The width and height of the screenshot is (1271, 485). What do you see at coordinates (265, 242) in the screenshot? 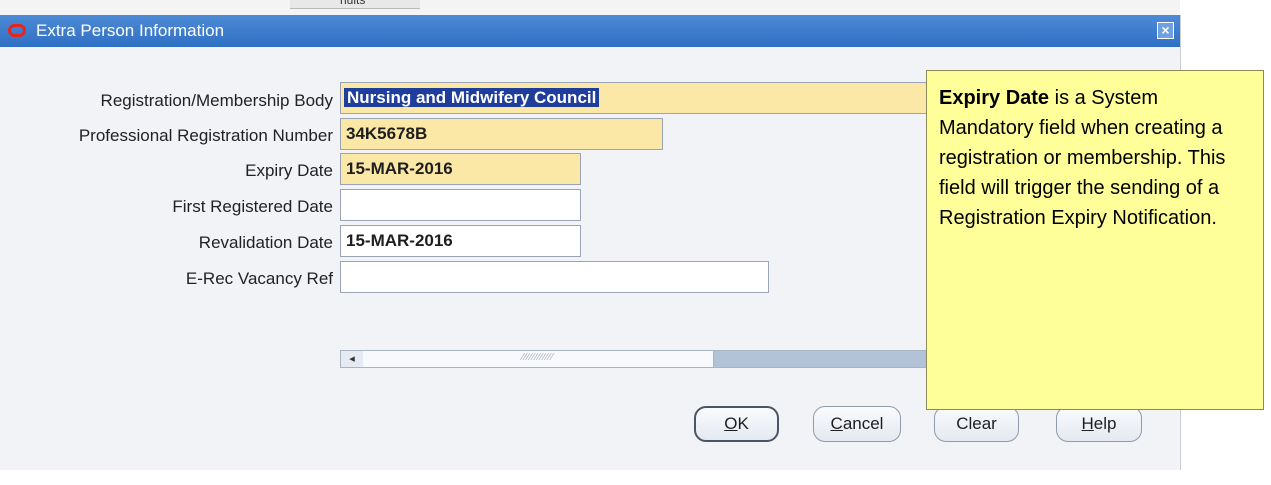
I see `revalidation-date-label: Revalidation Date` at bounding box center [265, 242].